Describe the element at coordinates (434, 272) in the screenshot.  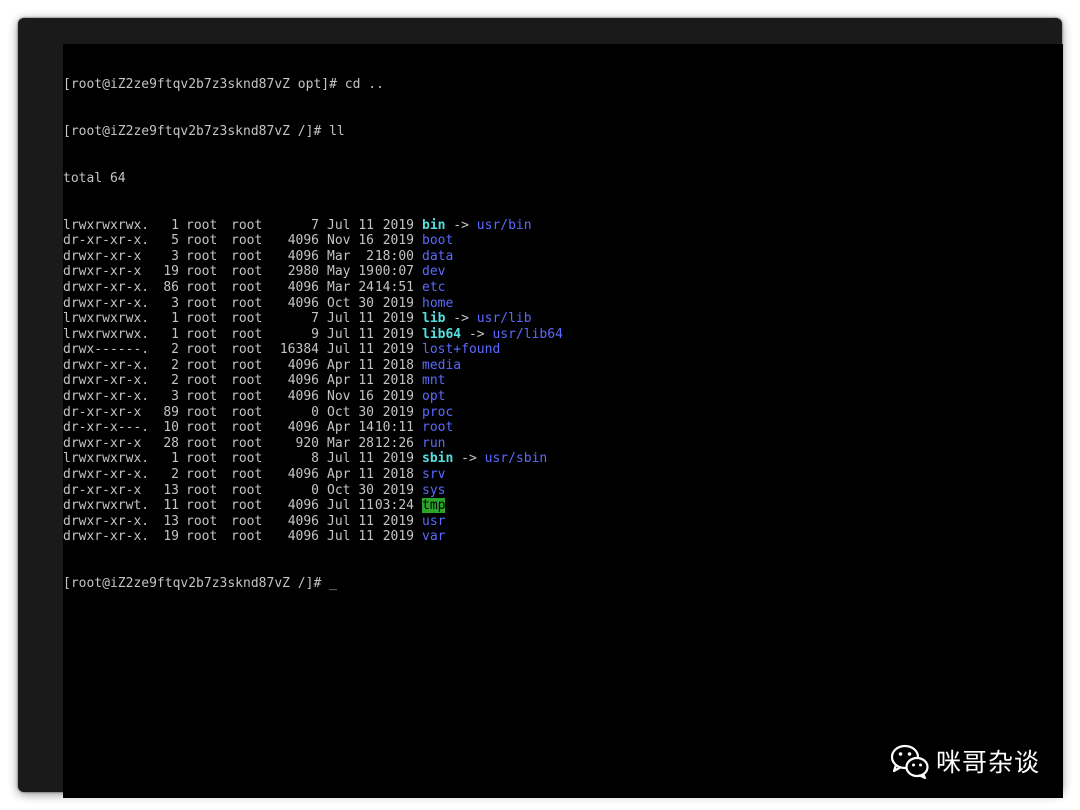
I see `entry-name: dev` at that location.